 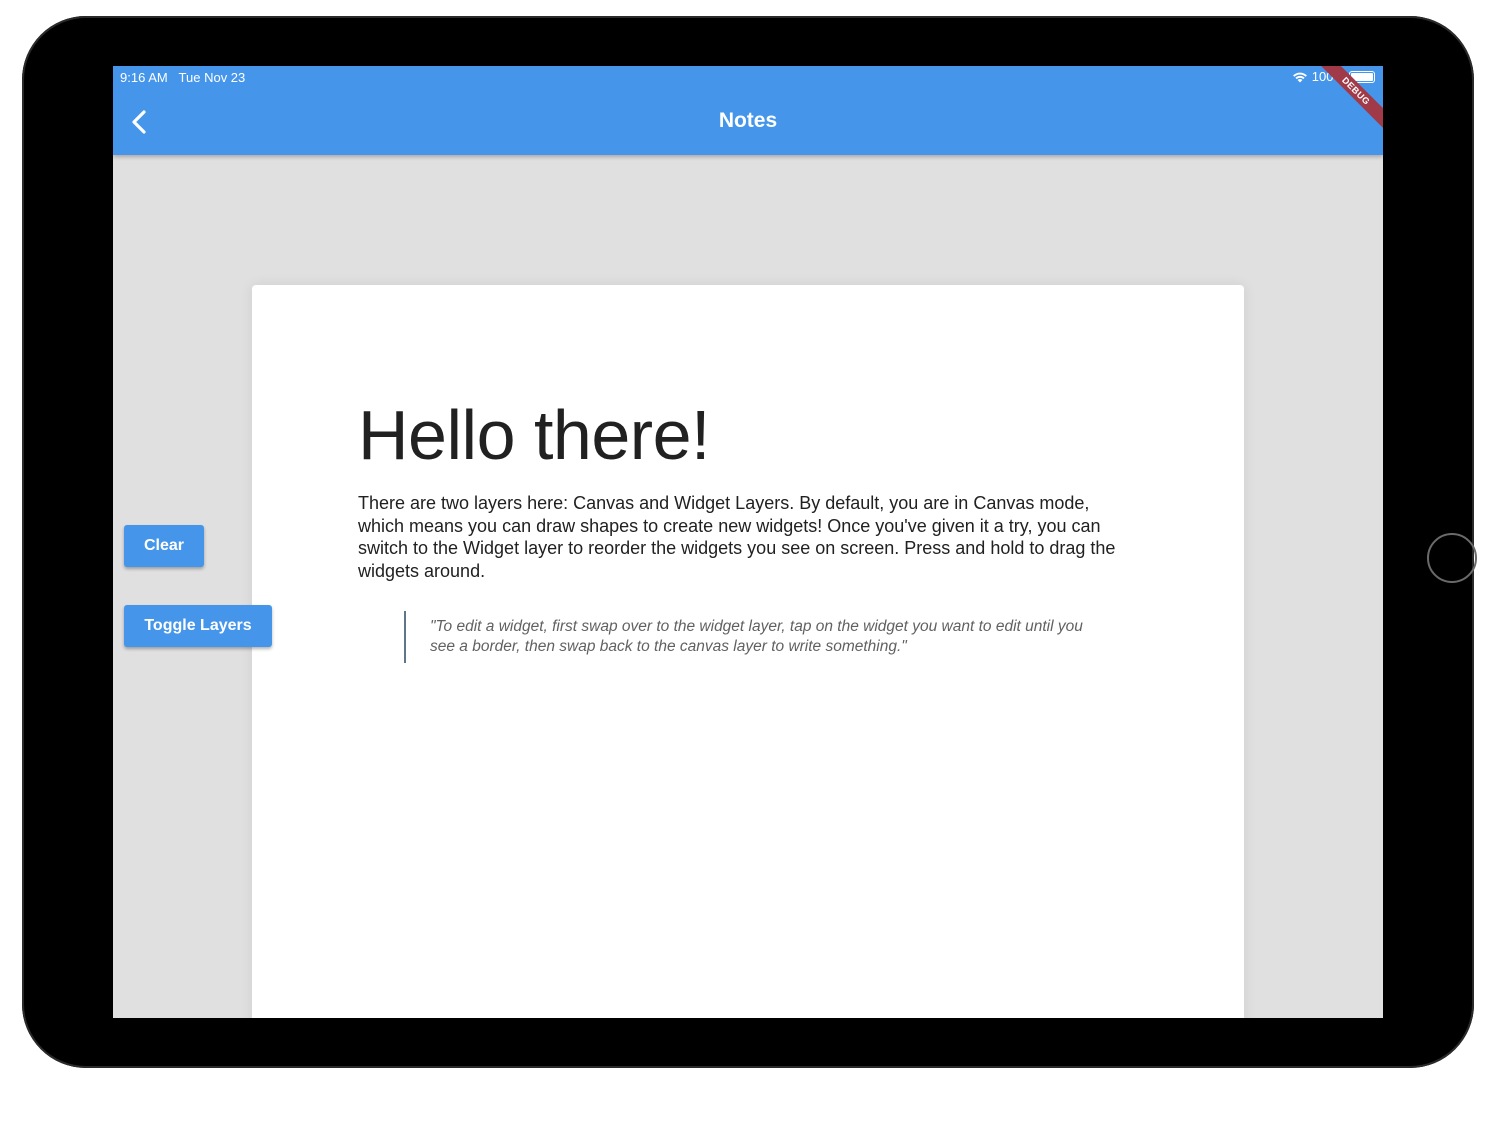 What do you see at coordinates (1299, 77) in the screenshot?
I see `wifi-icon` at bounding box center [1299, 77].